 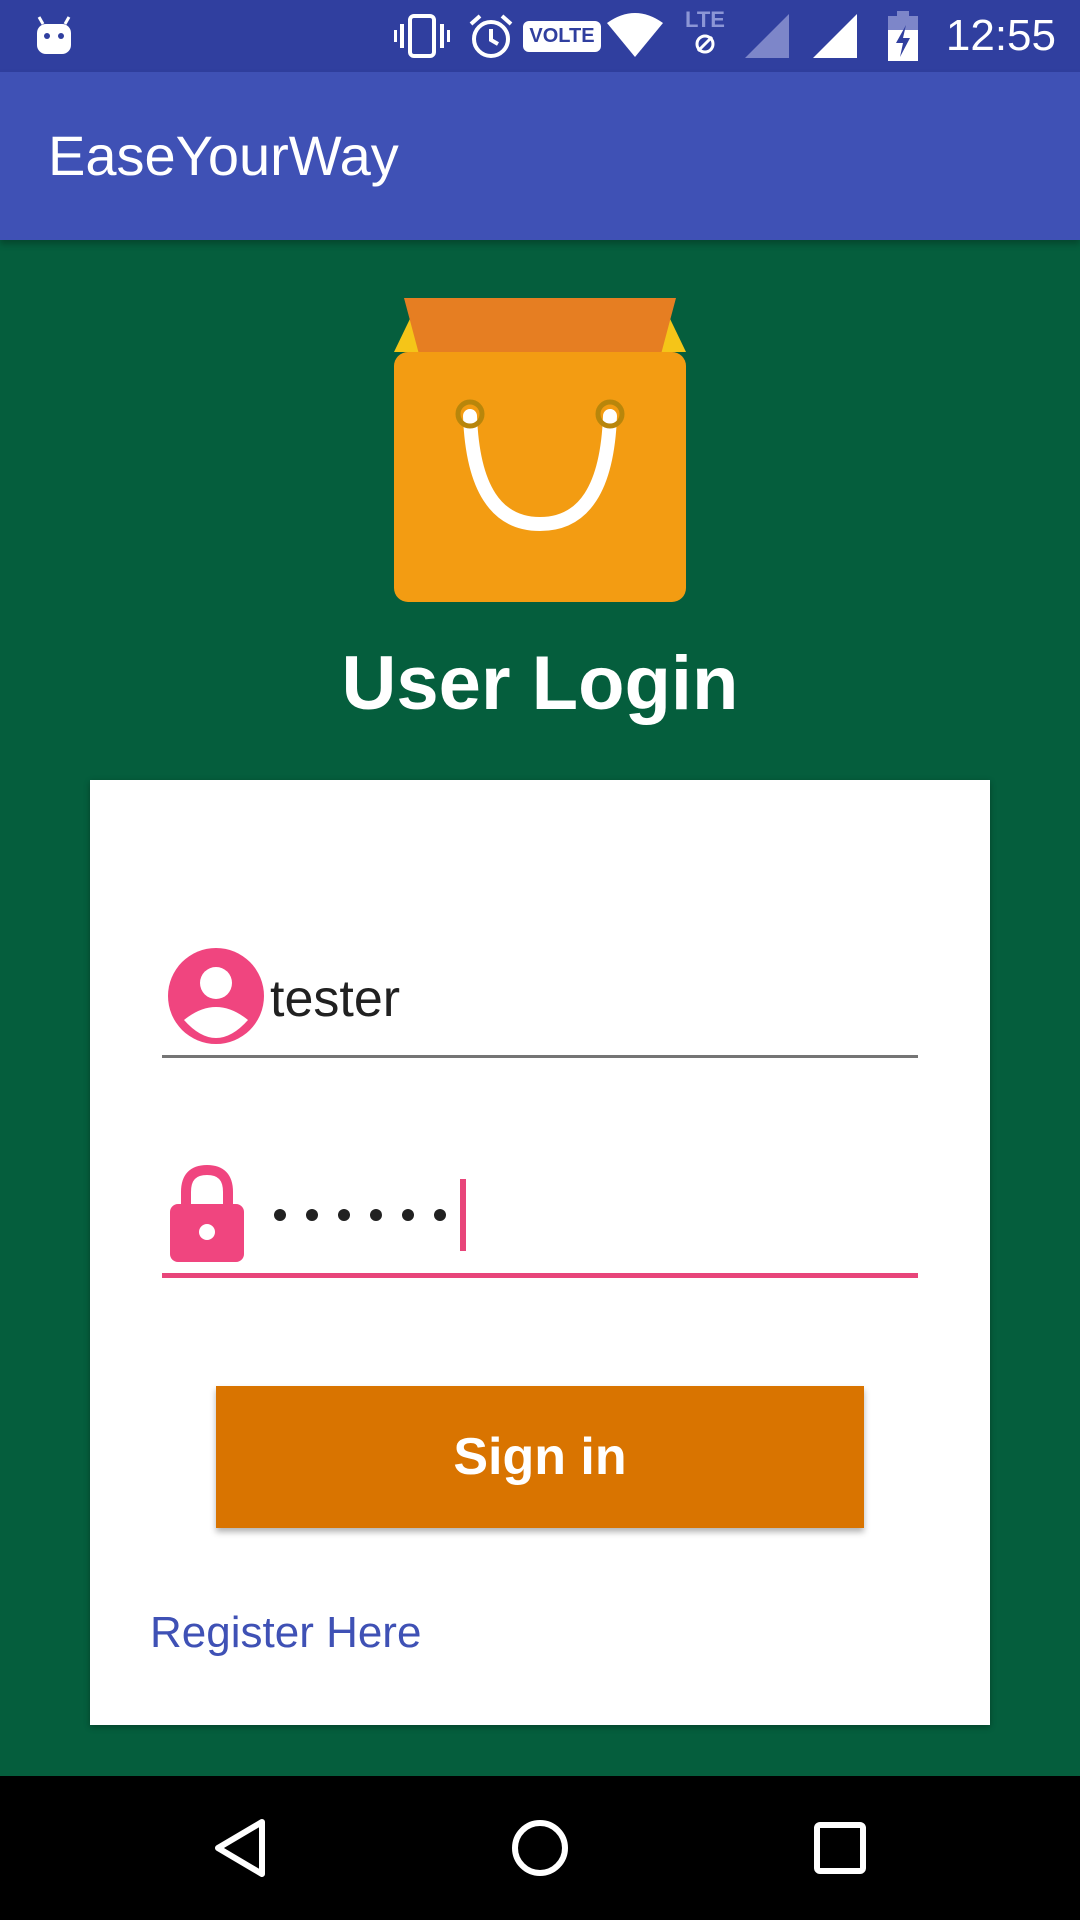 What do you see at coordinates (540, 156) in the screenshot?
I see `app-bar: EaseYourWay` at bounding box center [540, 156].